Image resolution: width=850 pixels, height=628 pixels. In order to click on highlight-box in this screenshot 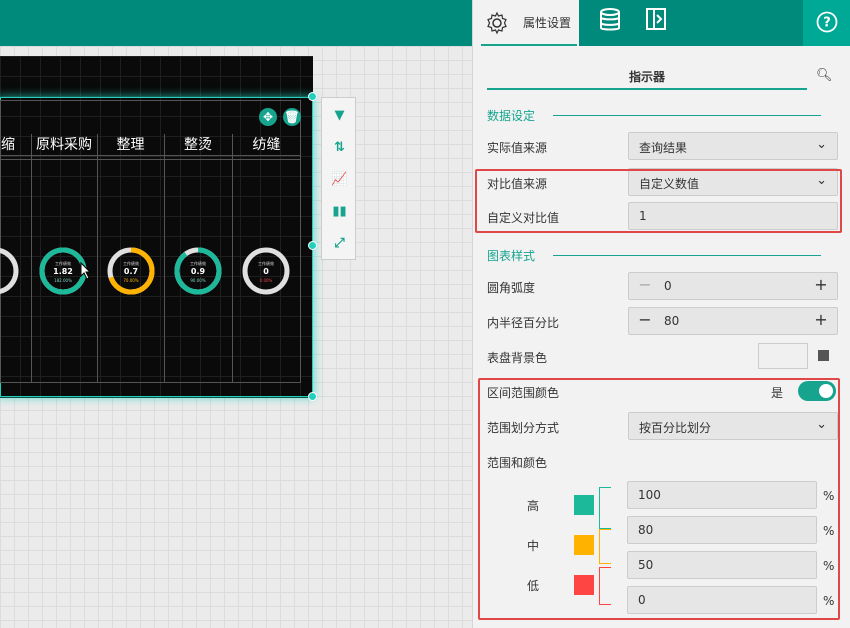, I will do `click(658, 201)`.